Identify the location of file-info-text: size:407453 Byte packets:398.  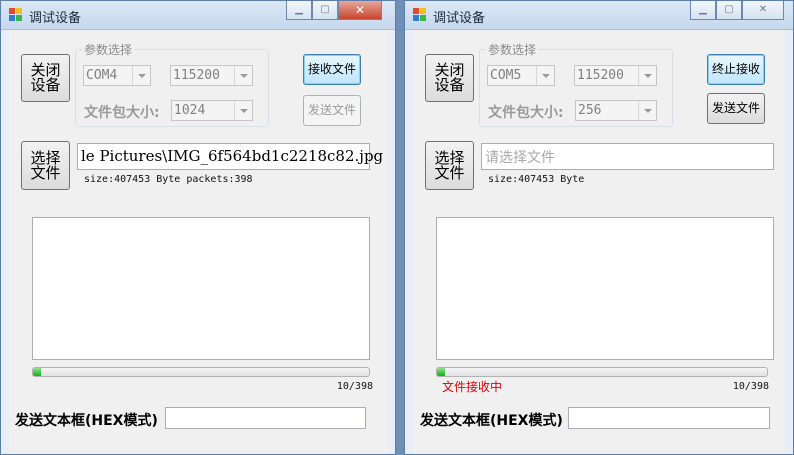
(168, 179).